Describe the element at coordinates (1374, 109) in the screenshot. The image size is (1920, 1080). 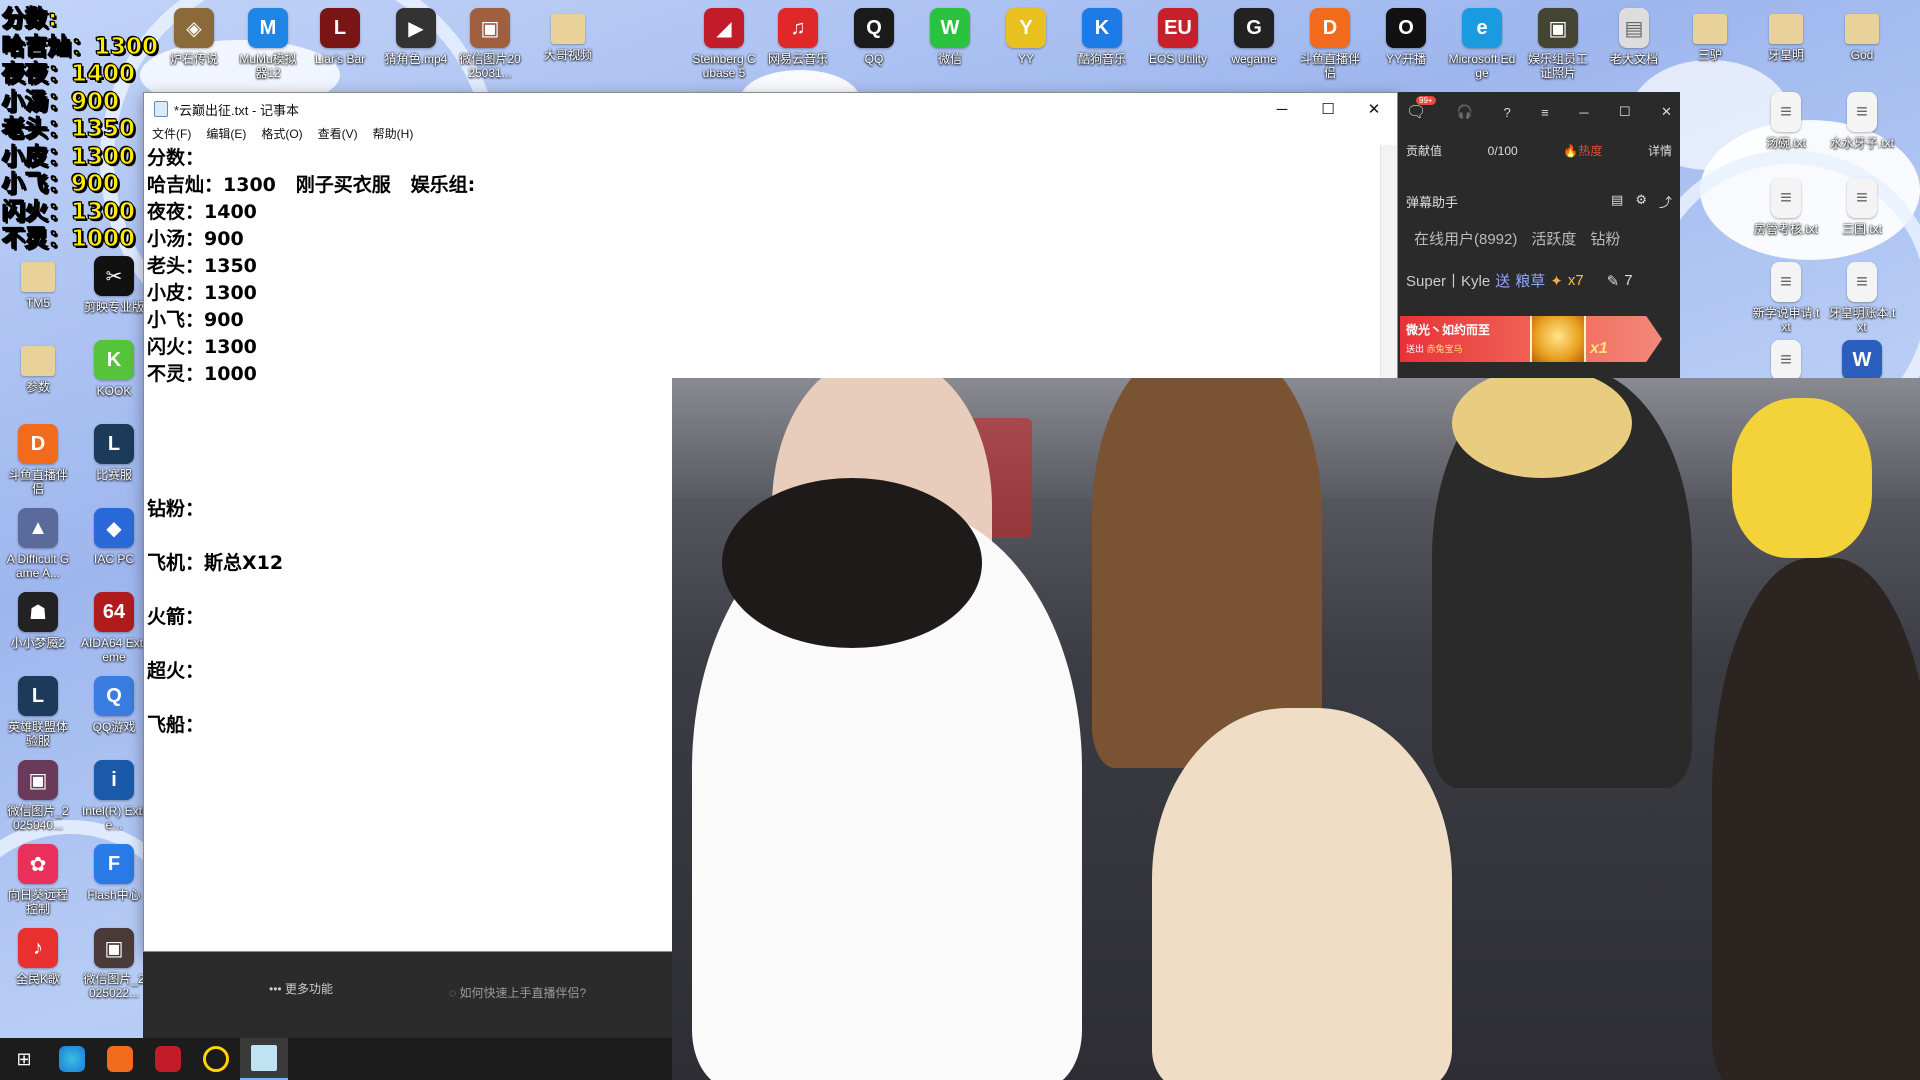
I see `close-icon: ✕` at that location.